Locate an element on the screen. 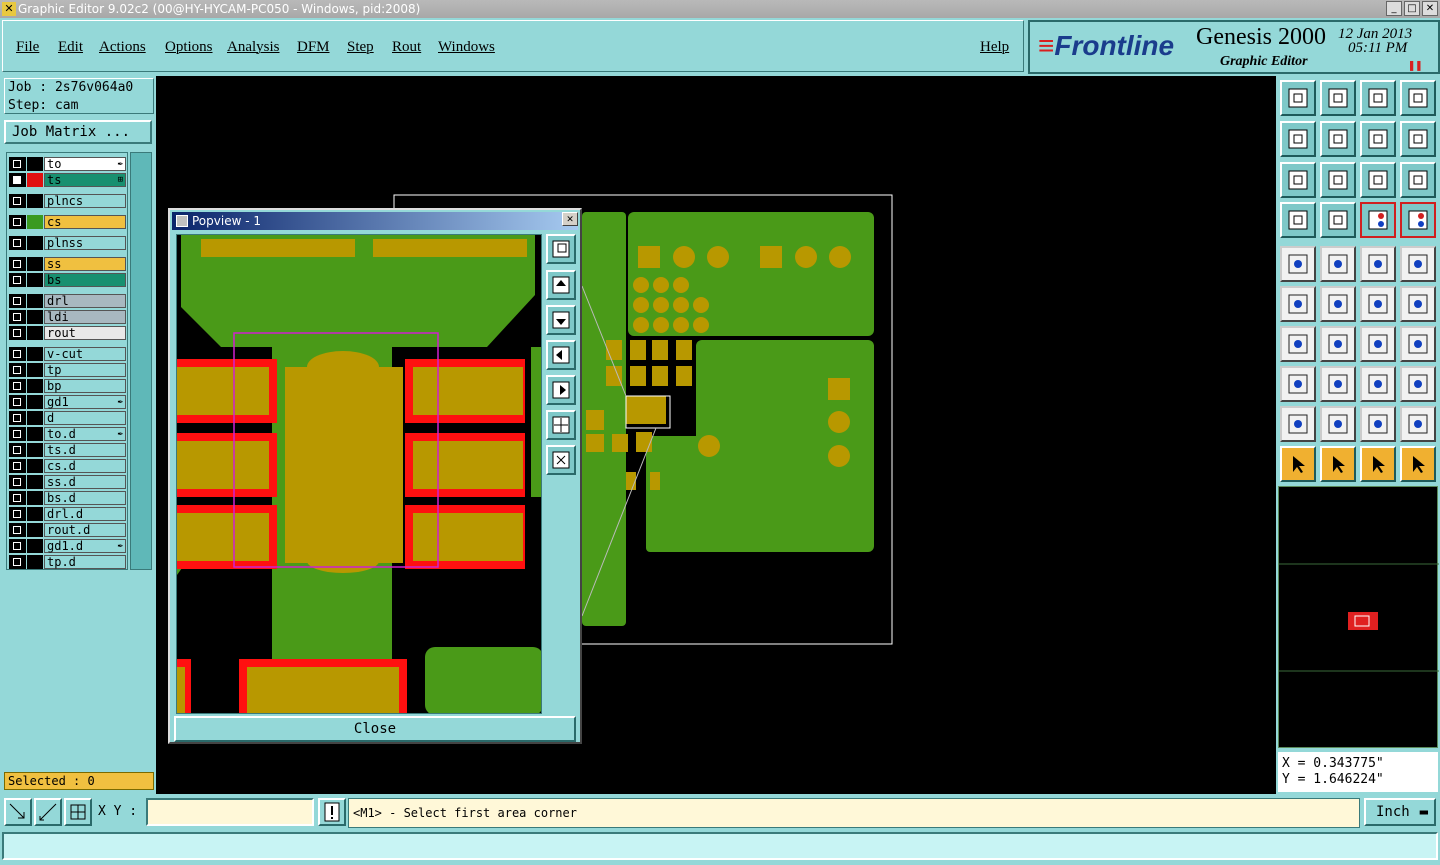  layer-row-rout-d: rout.d is located at coordinates (68, 530).